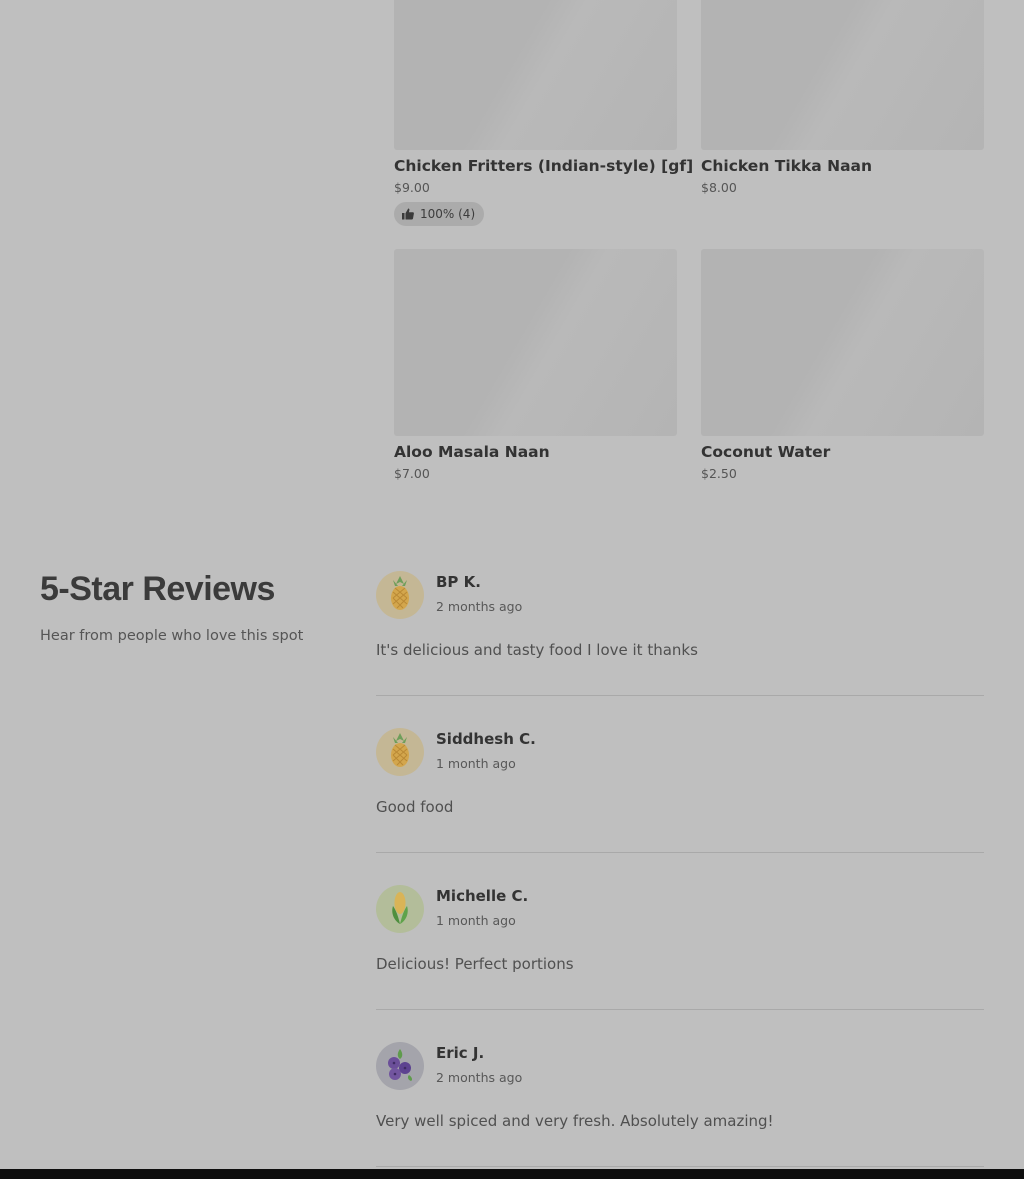 The height and width of the screenshot is (1179, 1024). What do you see at coordinates (172, 636) in the screenshot?
I see `reviews-section-subtitle: Hear from people who love this spot` at bounding box center [172, 636].